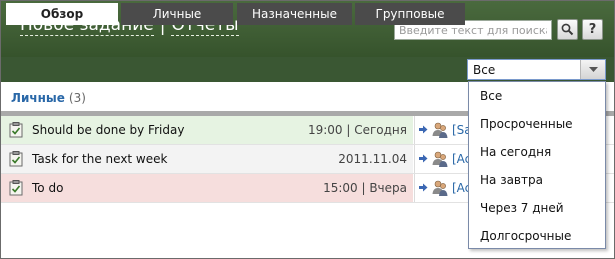  I want to click on filter-option-overdue: Просроченные, so click(537, 124).